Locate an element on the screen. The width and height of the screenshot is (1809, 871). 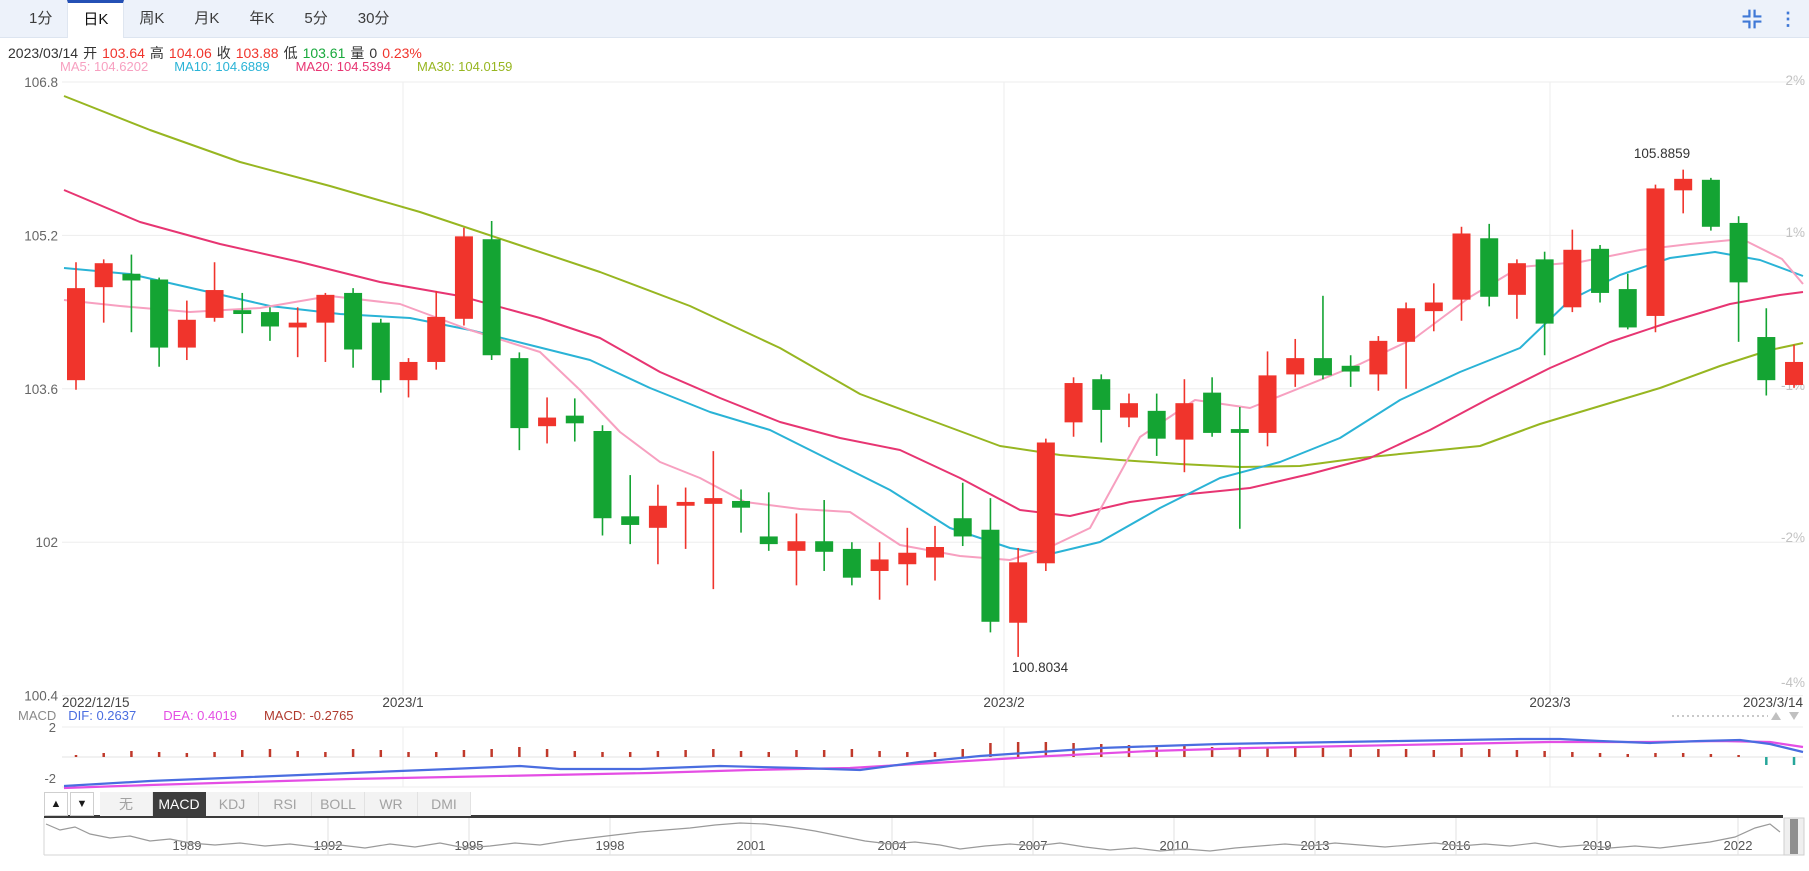
date-axis-label: 2023/2 is located at coordinates (1003, 702).